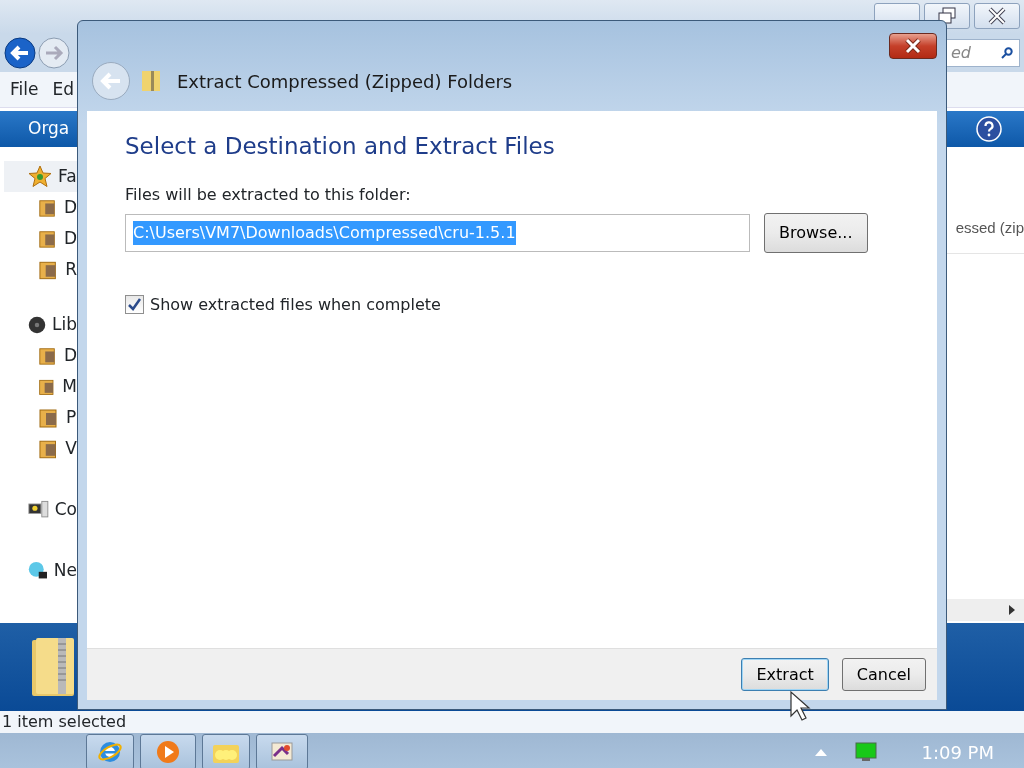 The image size is (1024, 768). I want to click on help-icon, so click(989, 129).